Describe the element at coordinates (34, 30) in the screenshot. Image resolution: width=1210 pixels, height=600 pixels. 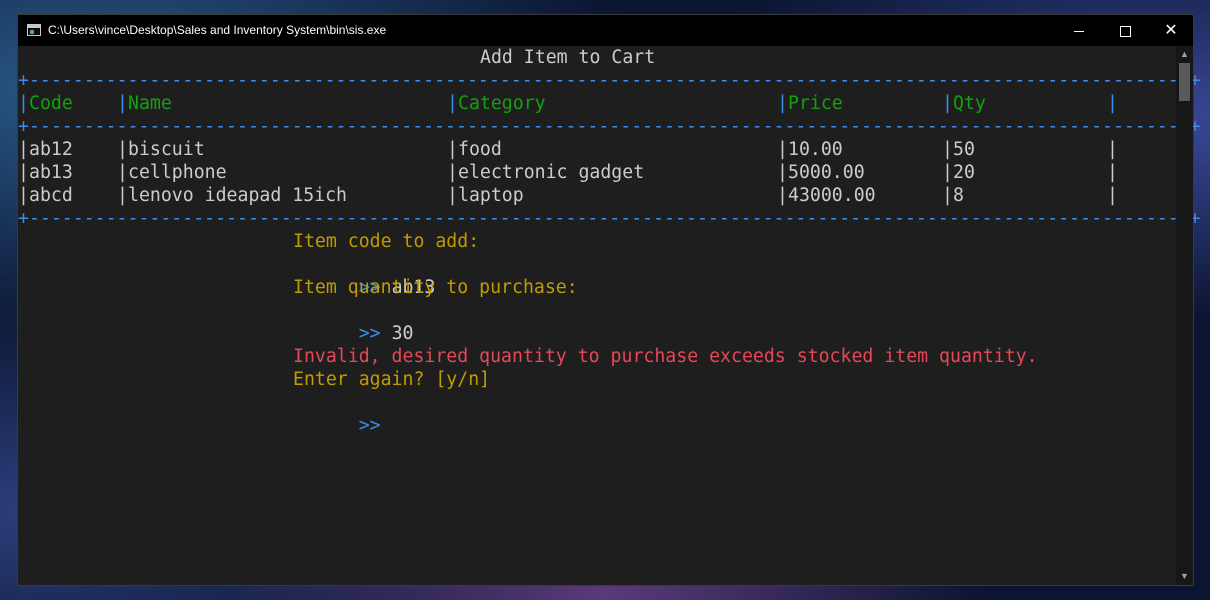
I see `console-app-icon` at that location.